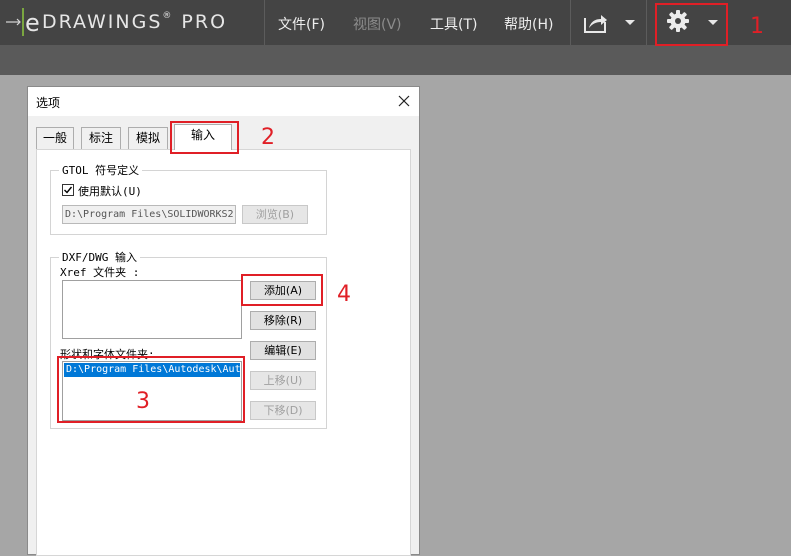 The image size is (791, 556). Describe the element at coordinates (283, 380) in the screenshot. I see `move-up-button: 上移(U)` at that location.